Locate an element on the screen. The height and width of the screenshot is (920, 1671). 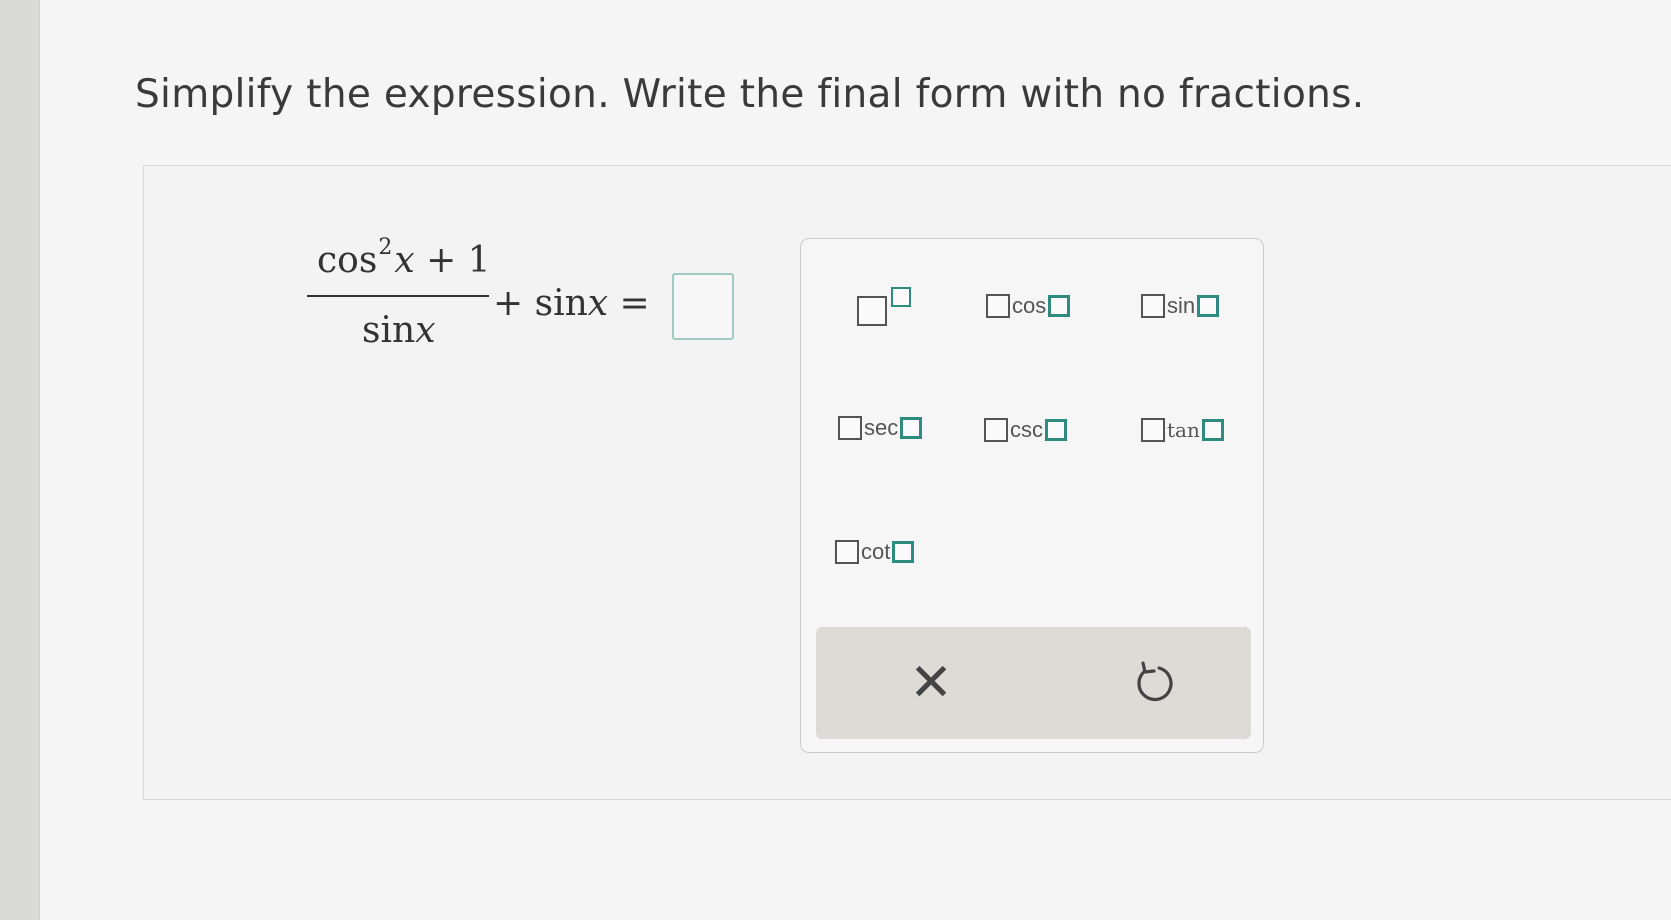
numerator-var: x is located at coordinates (404, 260).